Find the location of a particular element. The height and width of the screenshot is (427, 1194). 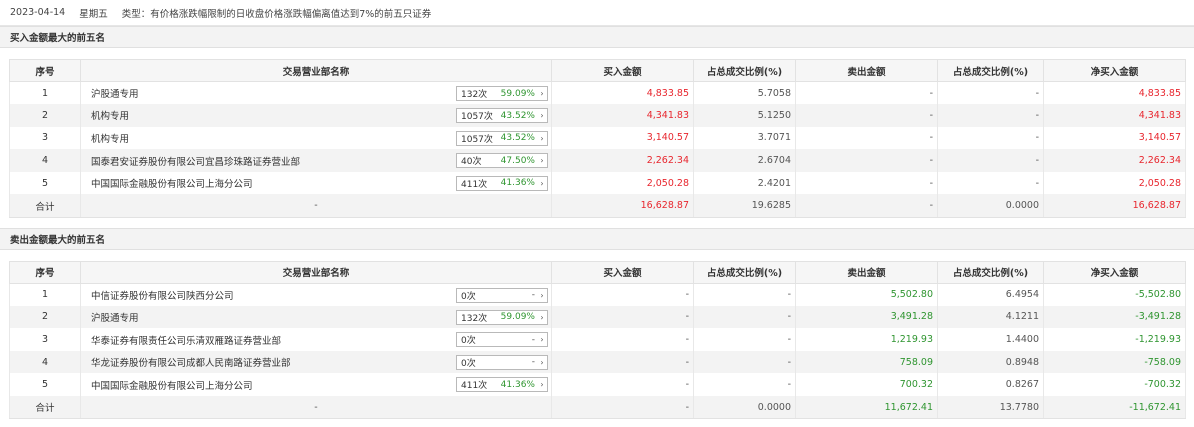

total-buy-amount: - is located at coordinates (622, 408).